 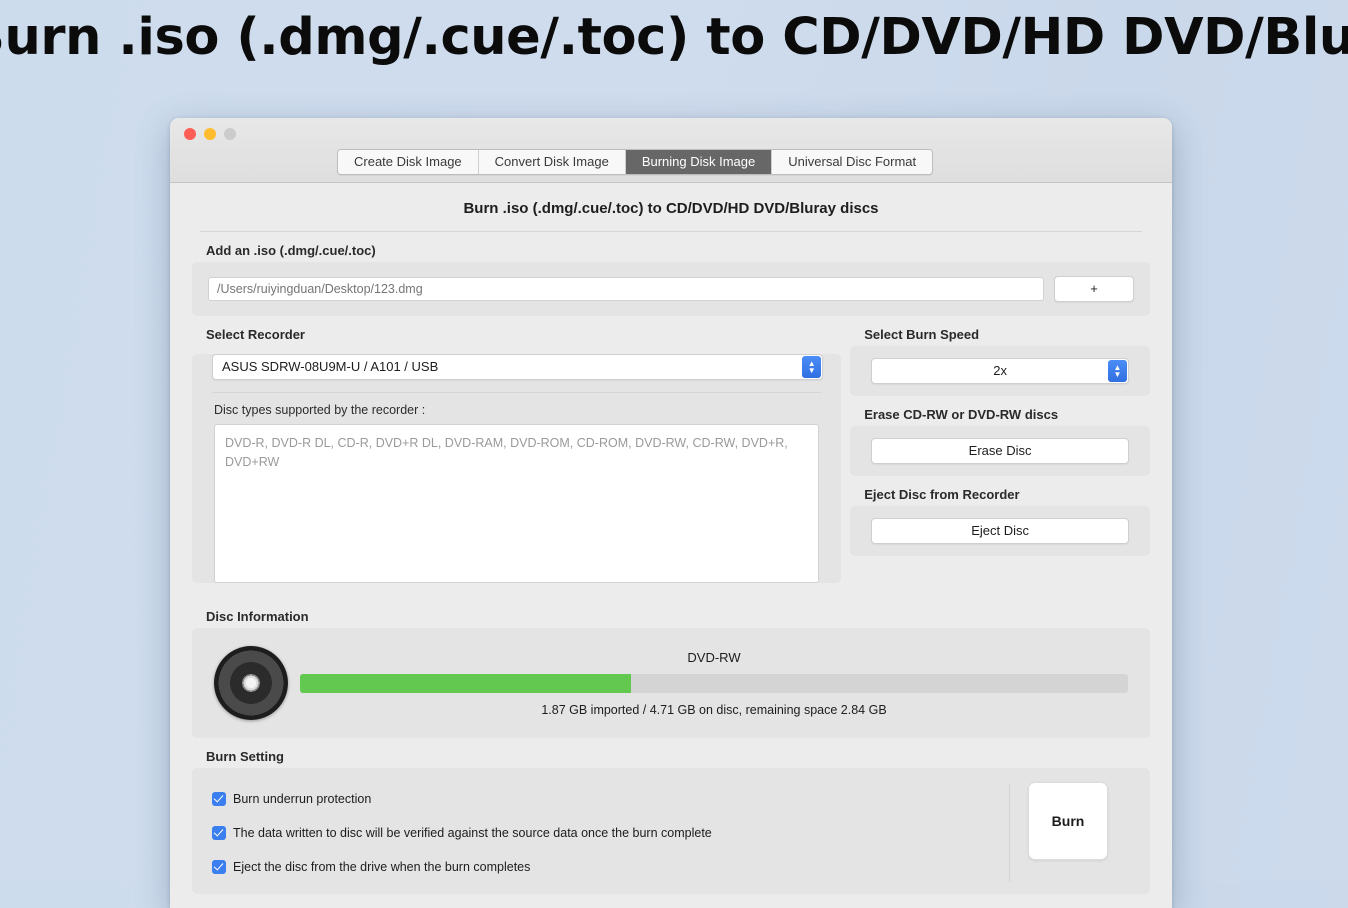 I want to click on minimize-button-icon, so click(x=210, y=134).